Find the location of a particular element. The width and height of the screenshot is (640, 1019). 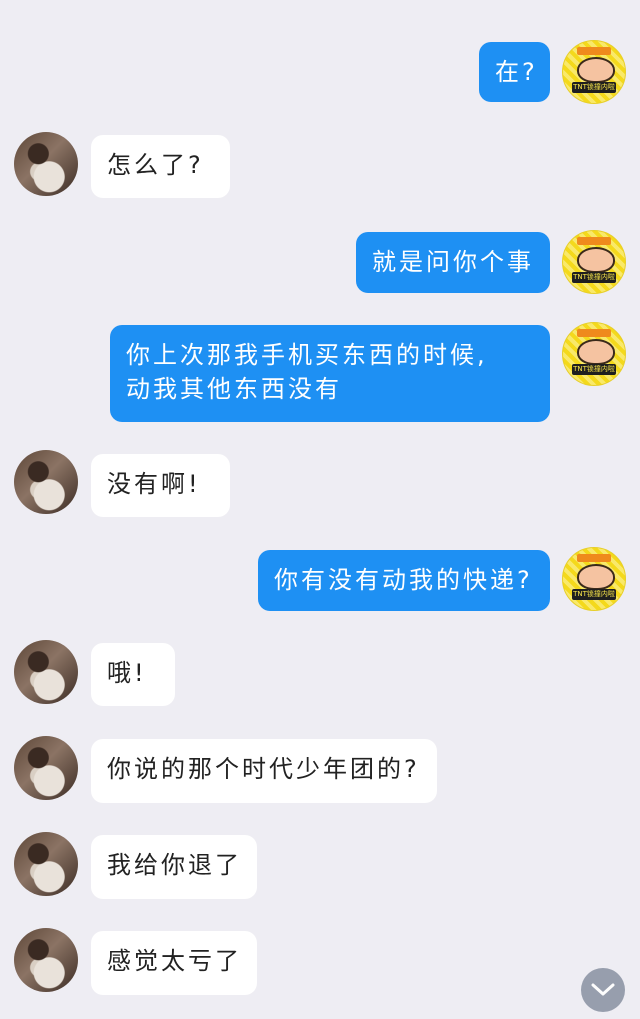

message-text-line: 动我其他东西没有 is located at coordinates (234, 389).